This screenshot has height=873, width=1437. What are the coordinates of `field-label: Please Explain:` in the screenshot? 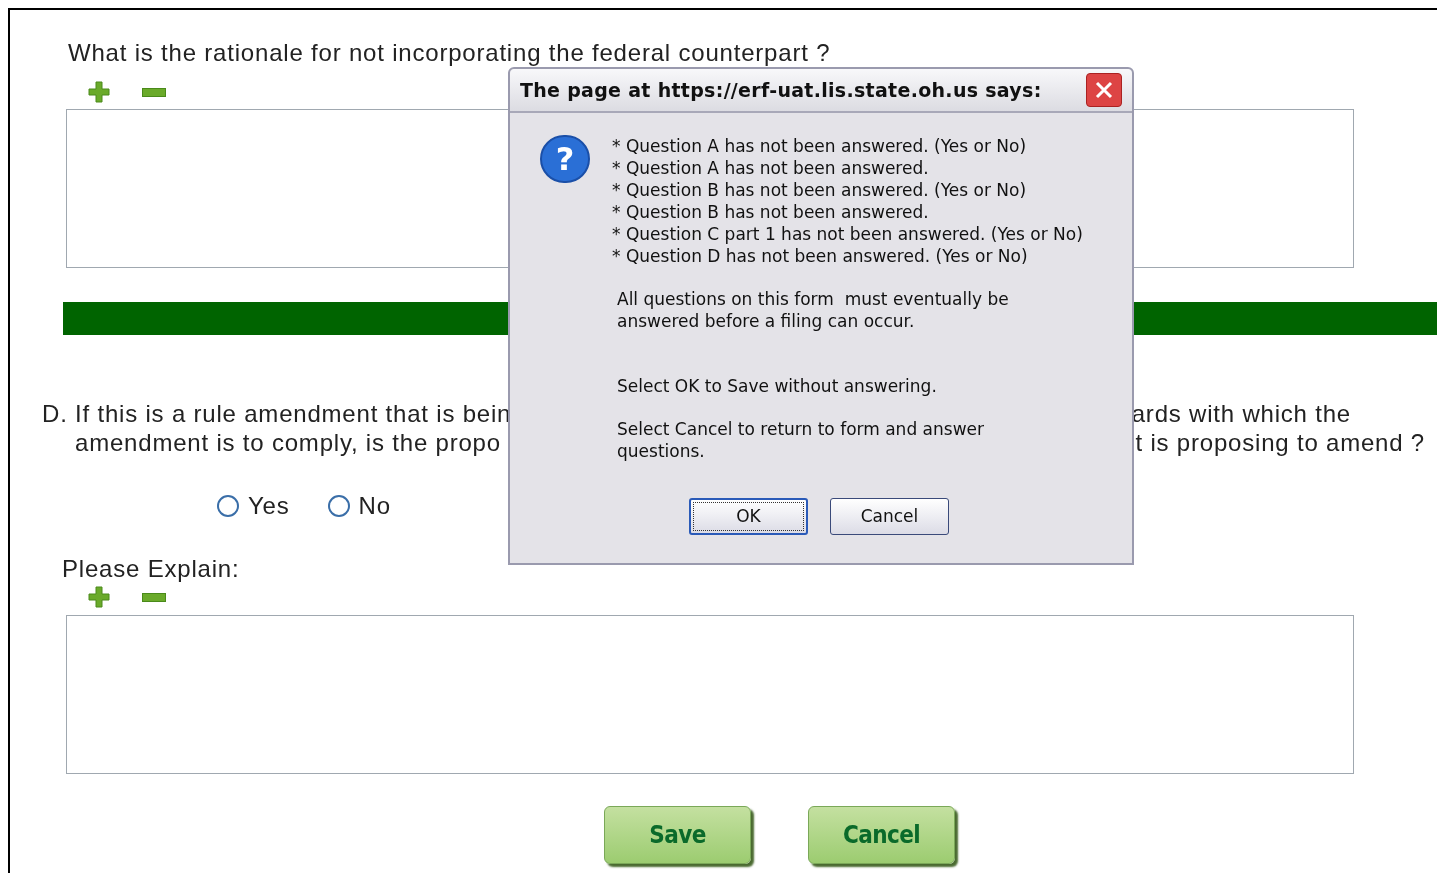 It's located at (151, 569).